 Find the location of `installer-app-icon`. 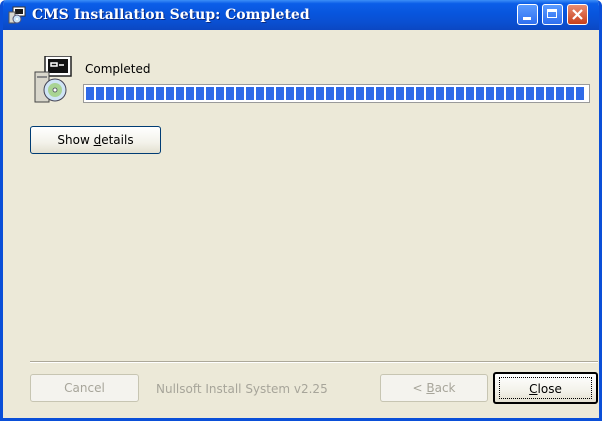

installer-app-icon is located at coordinates (17, 15).